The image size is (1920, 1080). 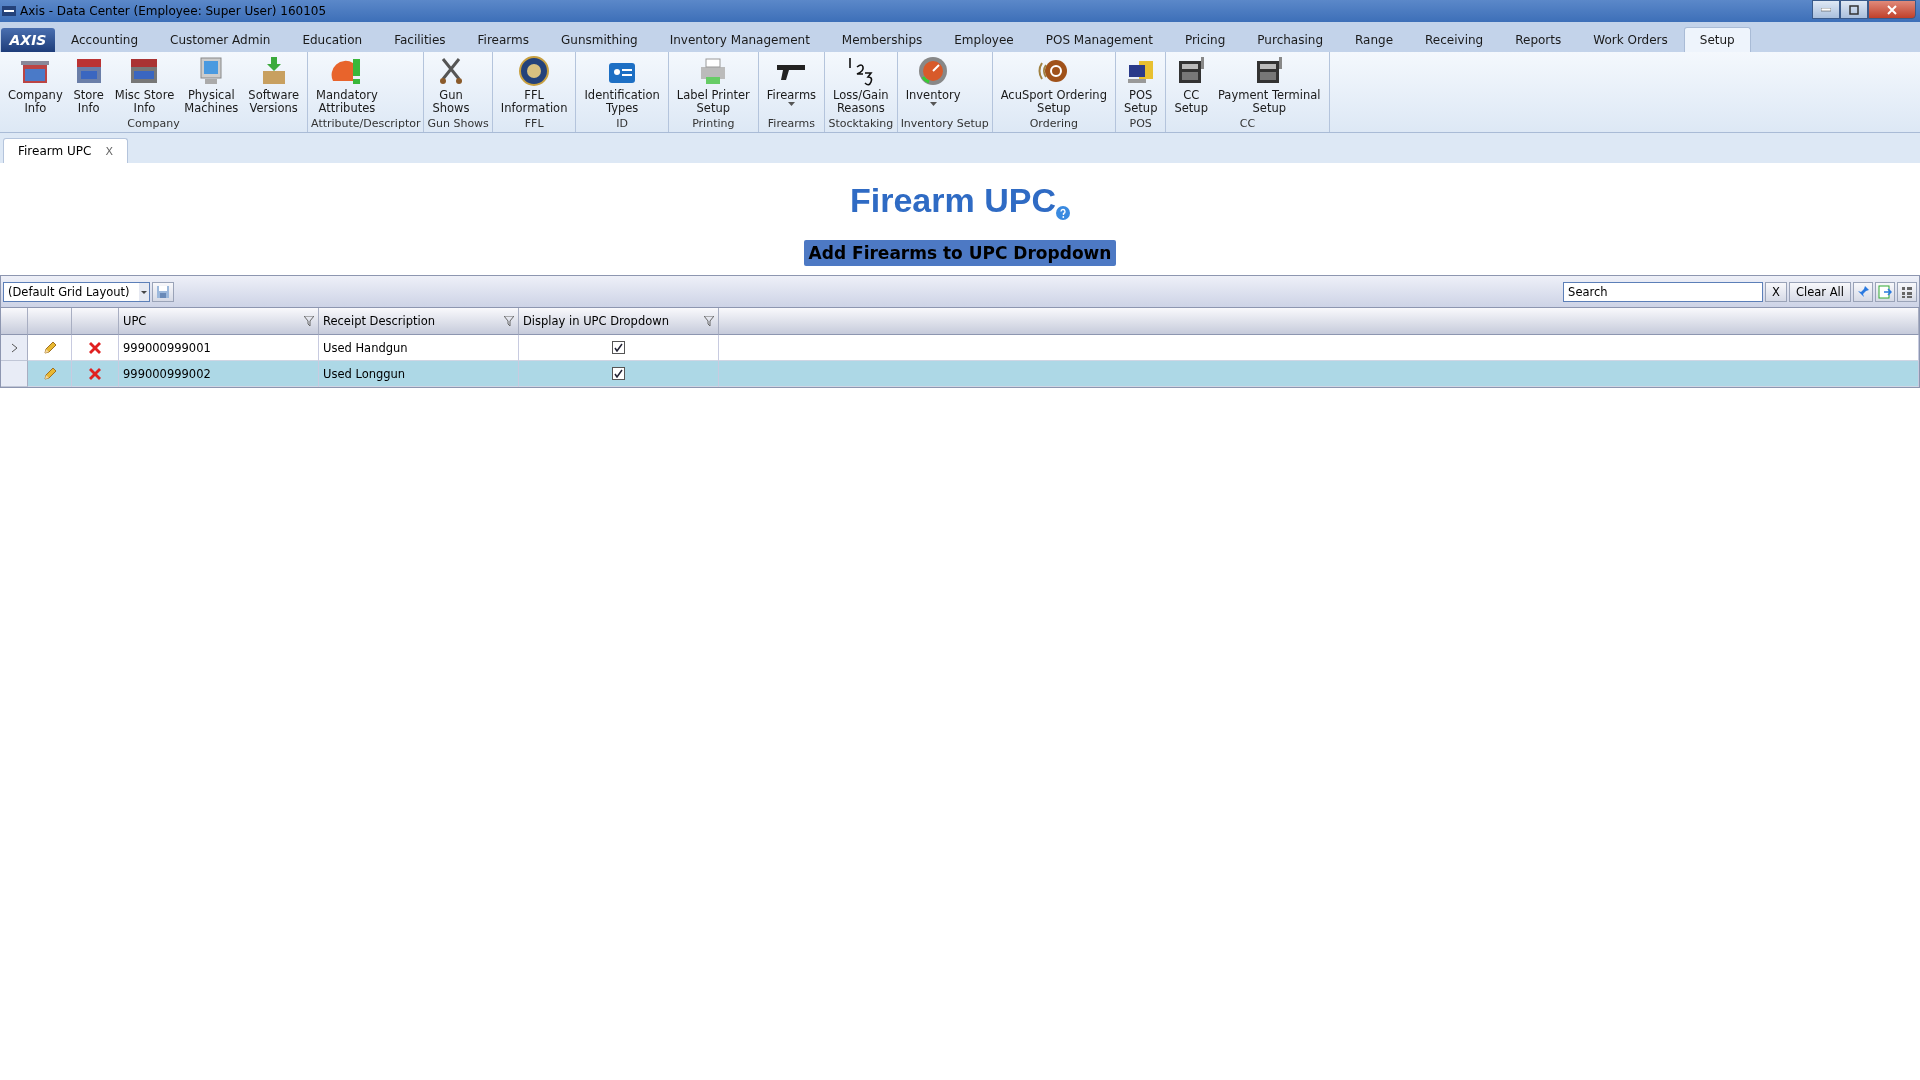 I want to click on group-label: Firearms, so click(x=791, y=124).